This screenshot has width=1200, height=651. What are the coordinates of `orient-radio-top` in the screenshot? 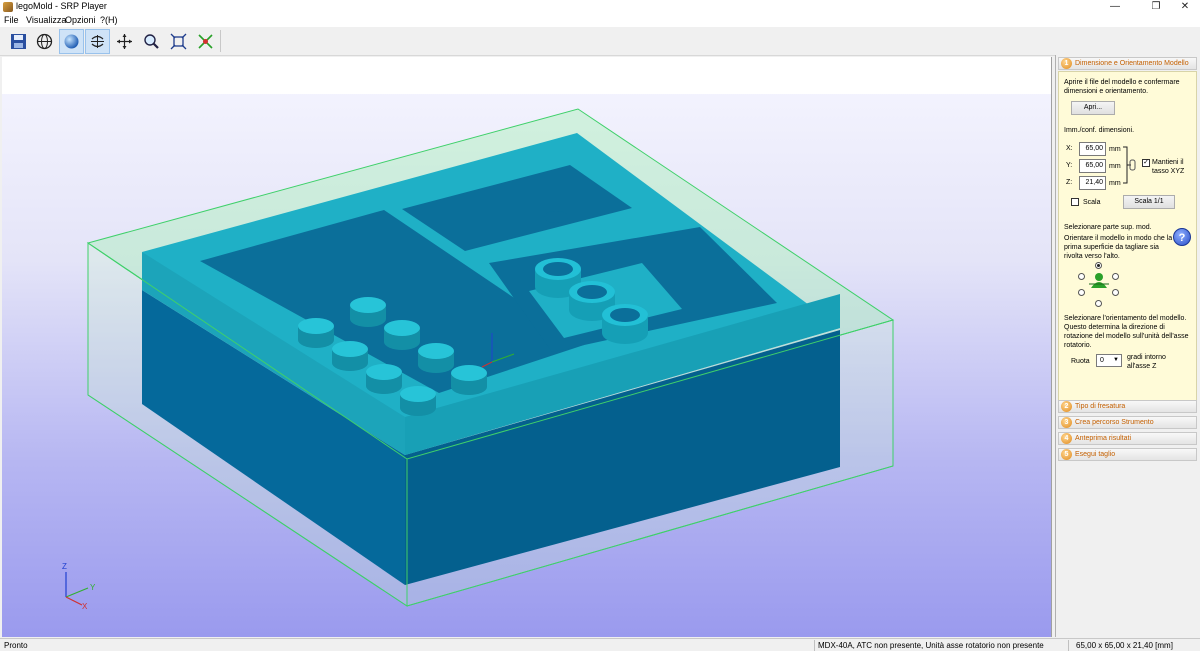 It's located at (1098, 265).